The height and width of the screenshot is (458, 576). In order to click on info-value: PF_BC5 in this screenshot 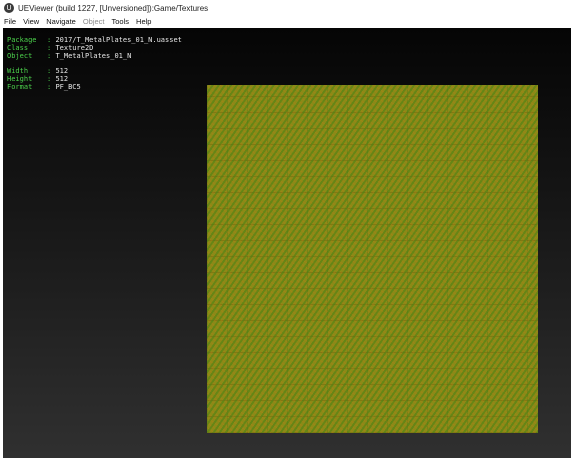, I will do `click(68, 87)`.